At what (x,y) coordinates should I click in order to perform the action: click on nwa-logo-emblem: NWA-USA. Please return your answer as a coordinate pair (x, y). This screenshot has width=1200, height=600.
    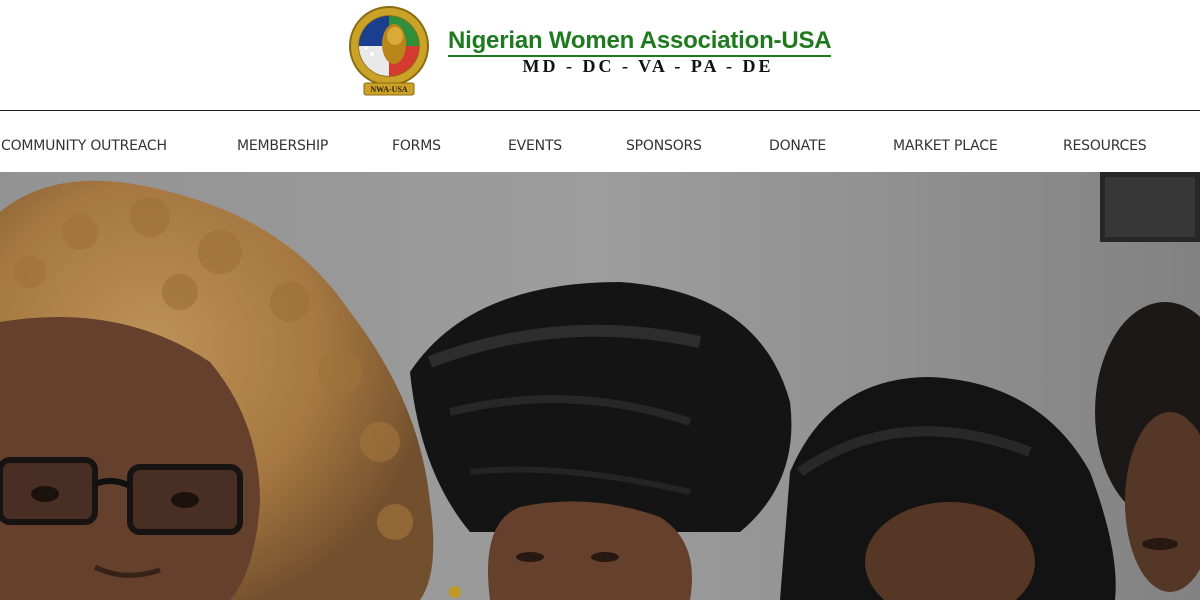
    Looking at the image, I should click on (389, 51).